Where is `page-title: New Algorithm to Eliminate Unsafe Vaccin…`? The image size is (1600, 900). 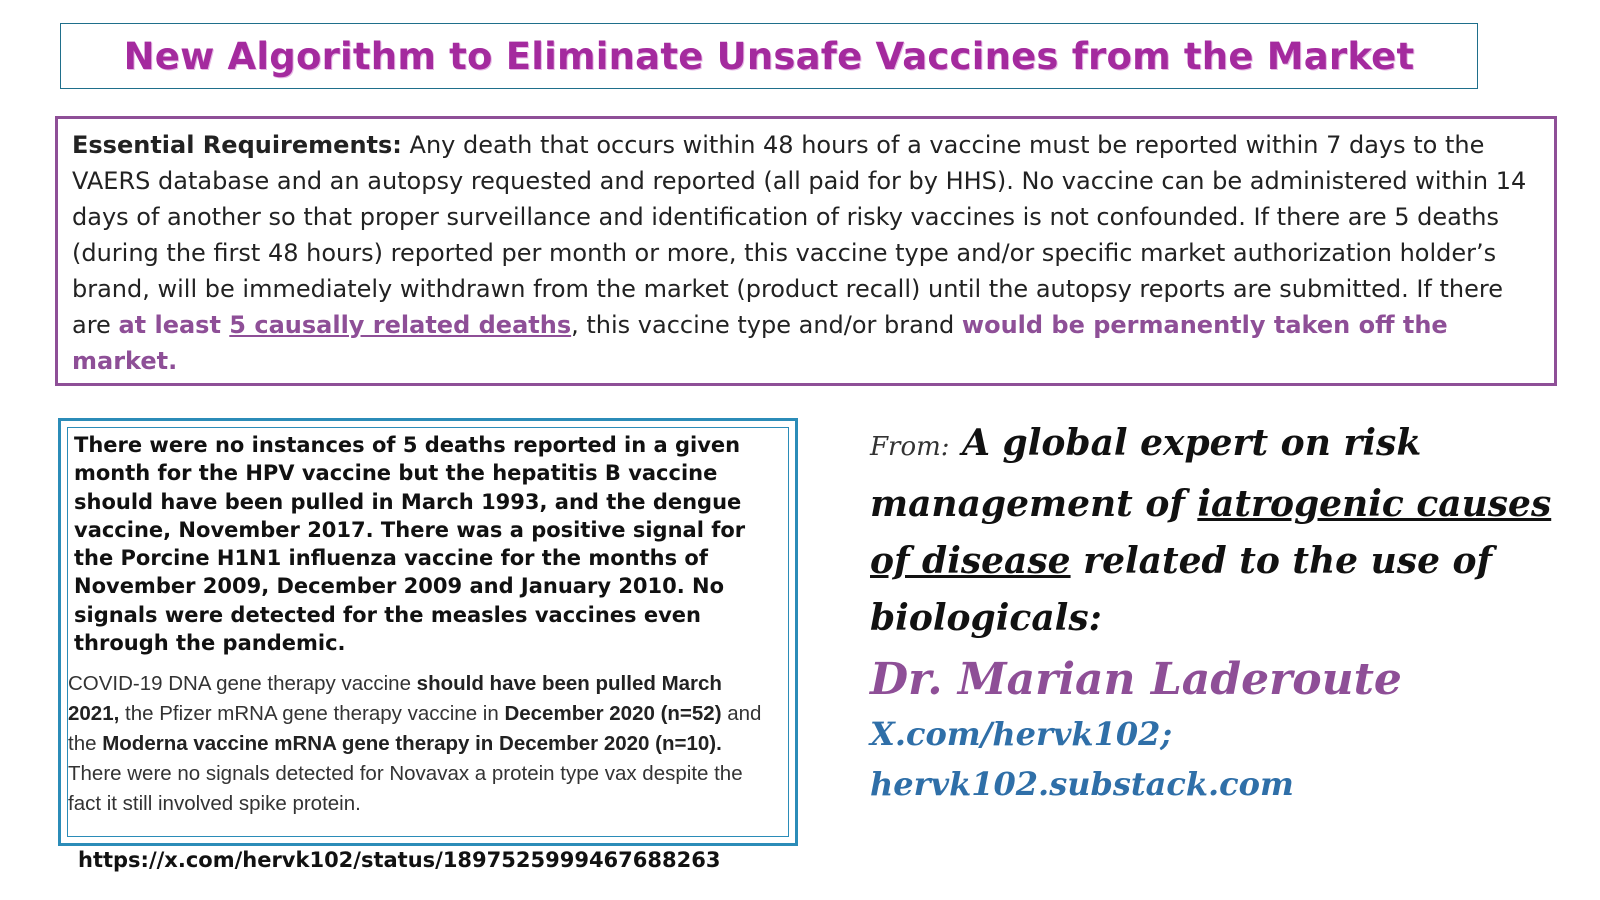 page-title: New Algorithm to Eliminate Unsafe Vaccin… is located at coordinates (769, 56).